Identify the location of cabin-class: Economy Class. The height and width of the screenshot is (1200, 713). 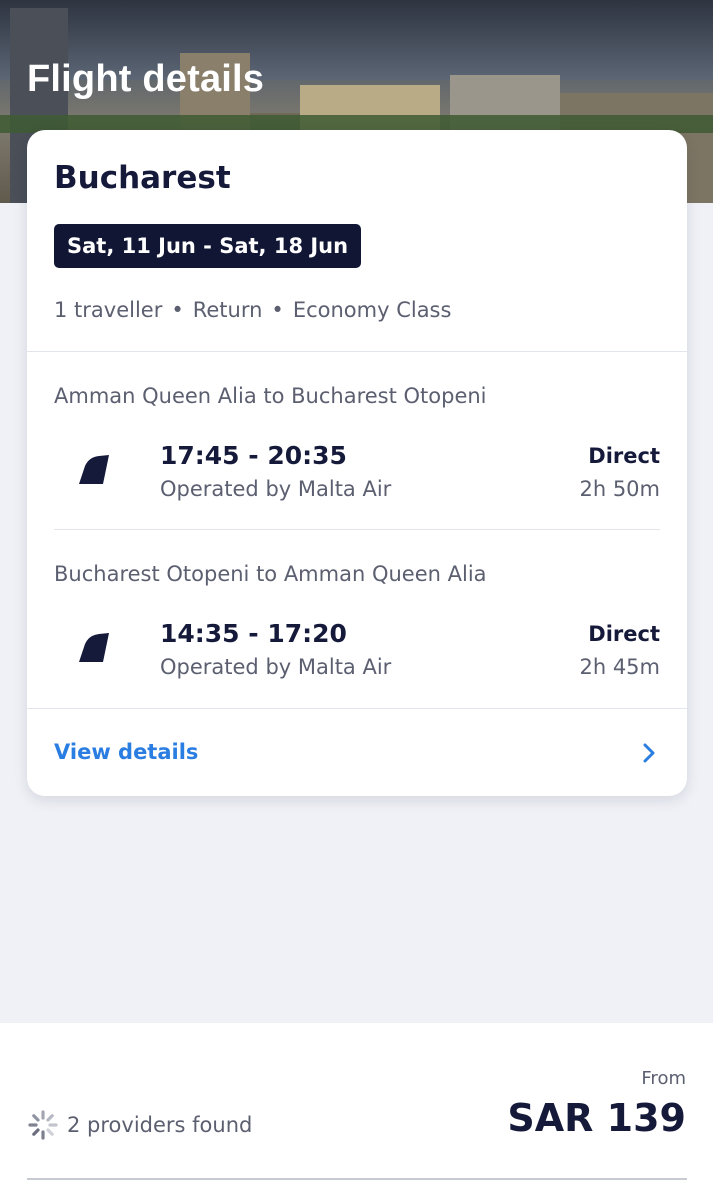
(372, 310).